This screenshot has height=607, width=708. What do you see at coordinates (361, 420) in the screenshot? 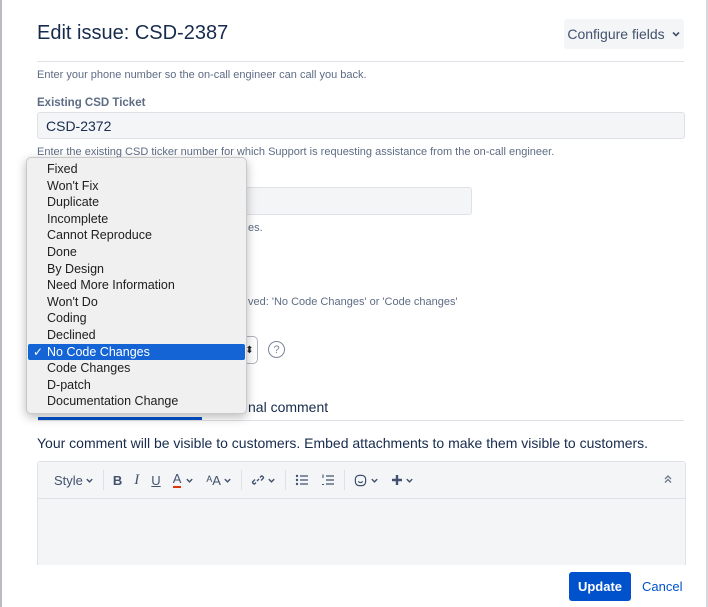
I see `tab-divider` at bounding box center [361, 420].